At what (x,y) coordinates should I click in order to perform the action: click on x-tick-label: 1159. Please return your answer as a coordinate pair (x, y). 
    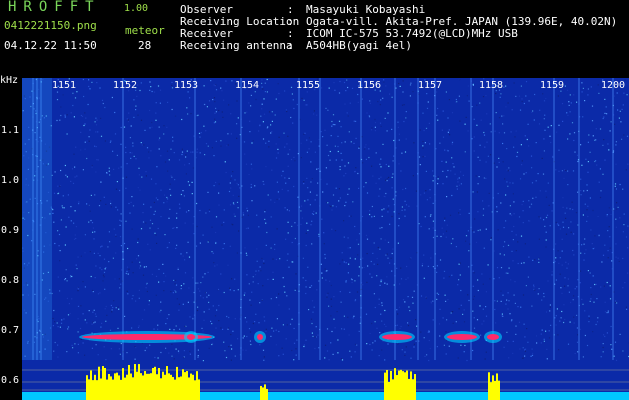
    Looking at the image, I should click on (552, 85).